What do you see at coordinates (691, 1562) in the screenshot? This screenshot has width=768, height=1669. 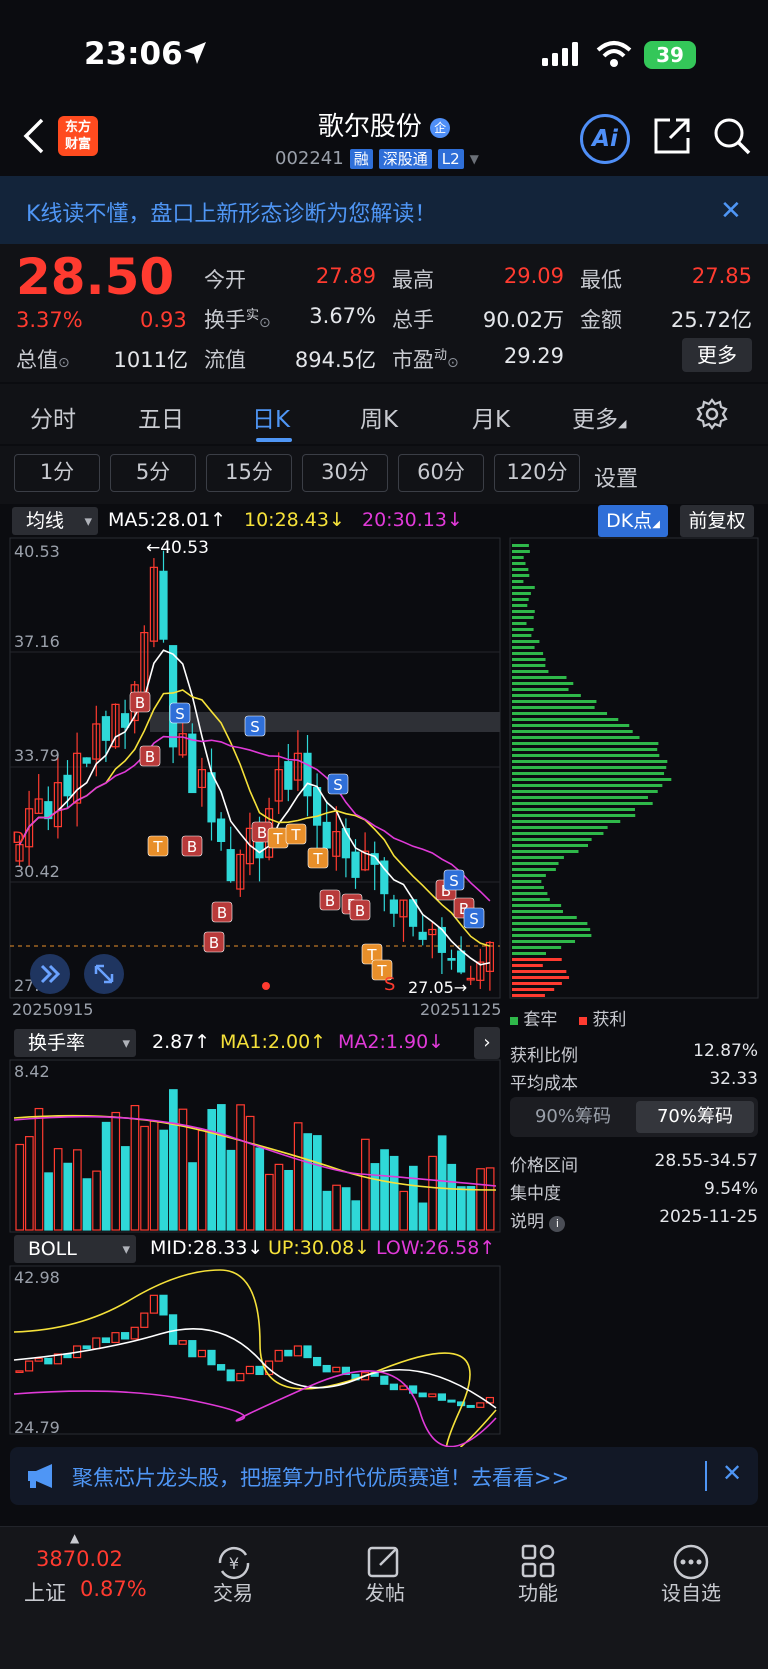 I see `more-dots-icon` at bounding box center [691, 1562].